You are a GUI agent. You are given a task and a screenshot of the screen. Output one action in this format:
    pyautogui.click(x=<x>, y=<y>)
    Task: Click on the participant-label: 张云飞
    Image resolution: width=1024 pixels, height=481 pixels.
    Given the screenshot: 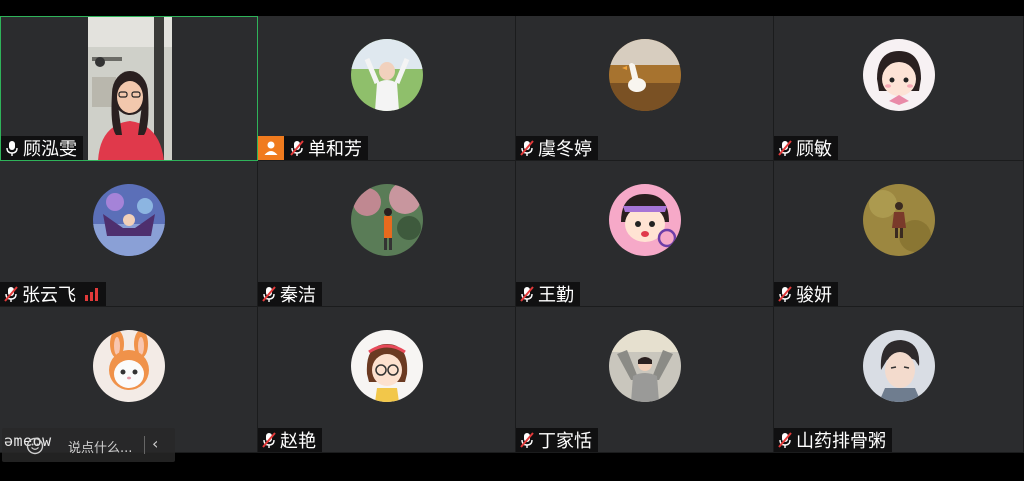 What is the action you would take?
    pyautogui.click(x=53, y=294)
    